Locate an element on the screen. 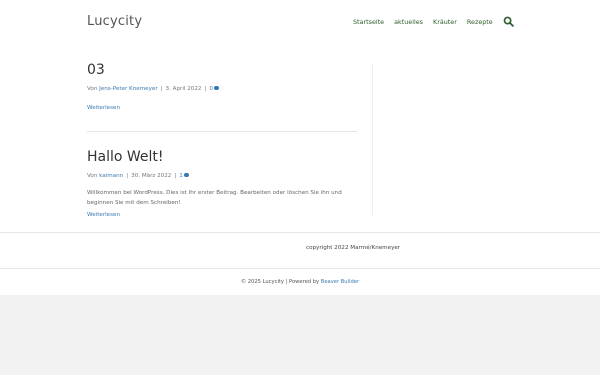 The width and height of the screenshot is (600, 375). footer-copyright: copyright 2022 Marmé/Knemeyer is located at coordinates (353, 248).